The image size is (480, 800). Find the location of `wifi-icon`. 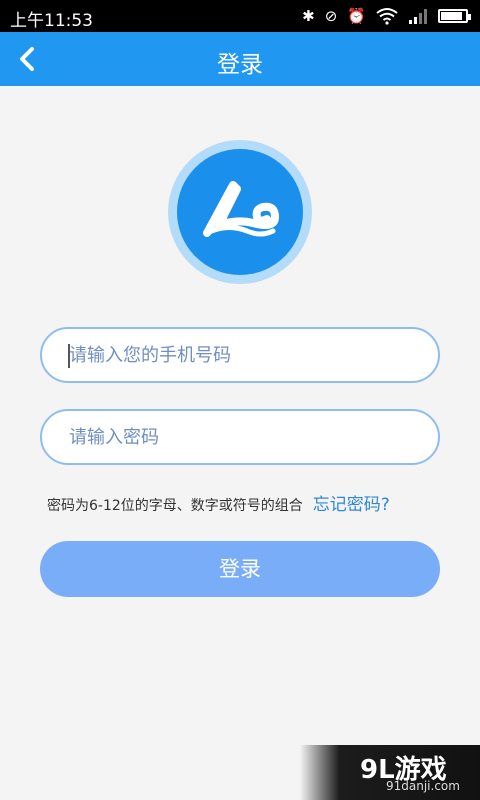

wifi-icon is located at coordinates (387, 16).